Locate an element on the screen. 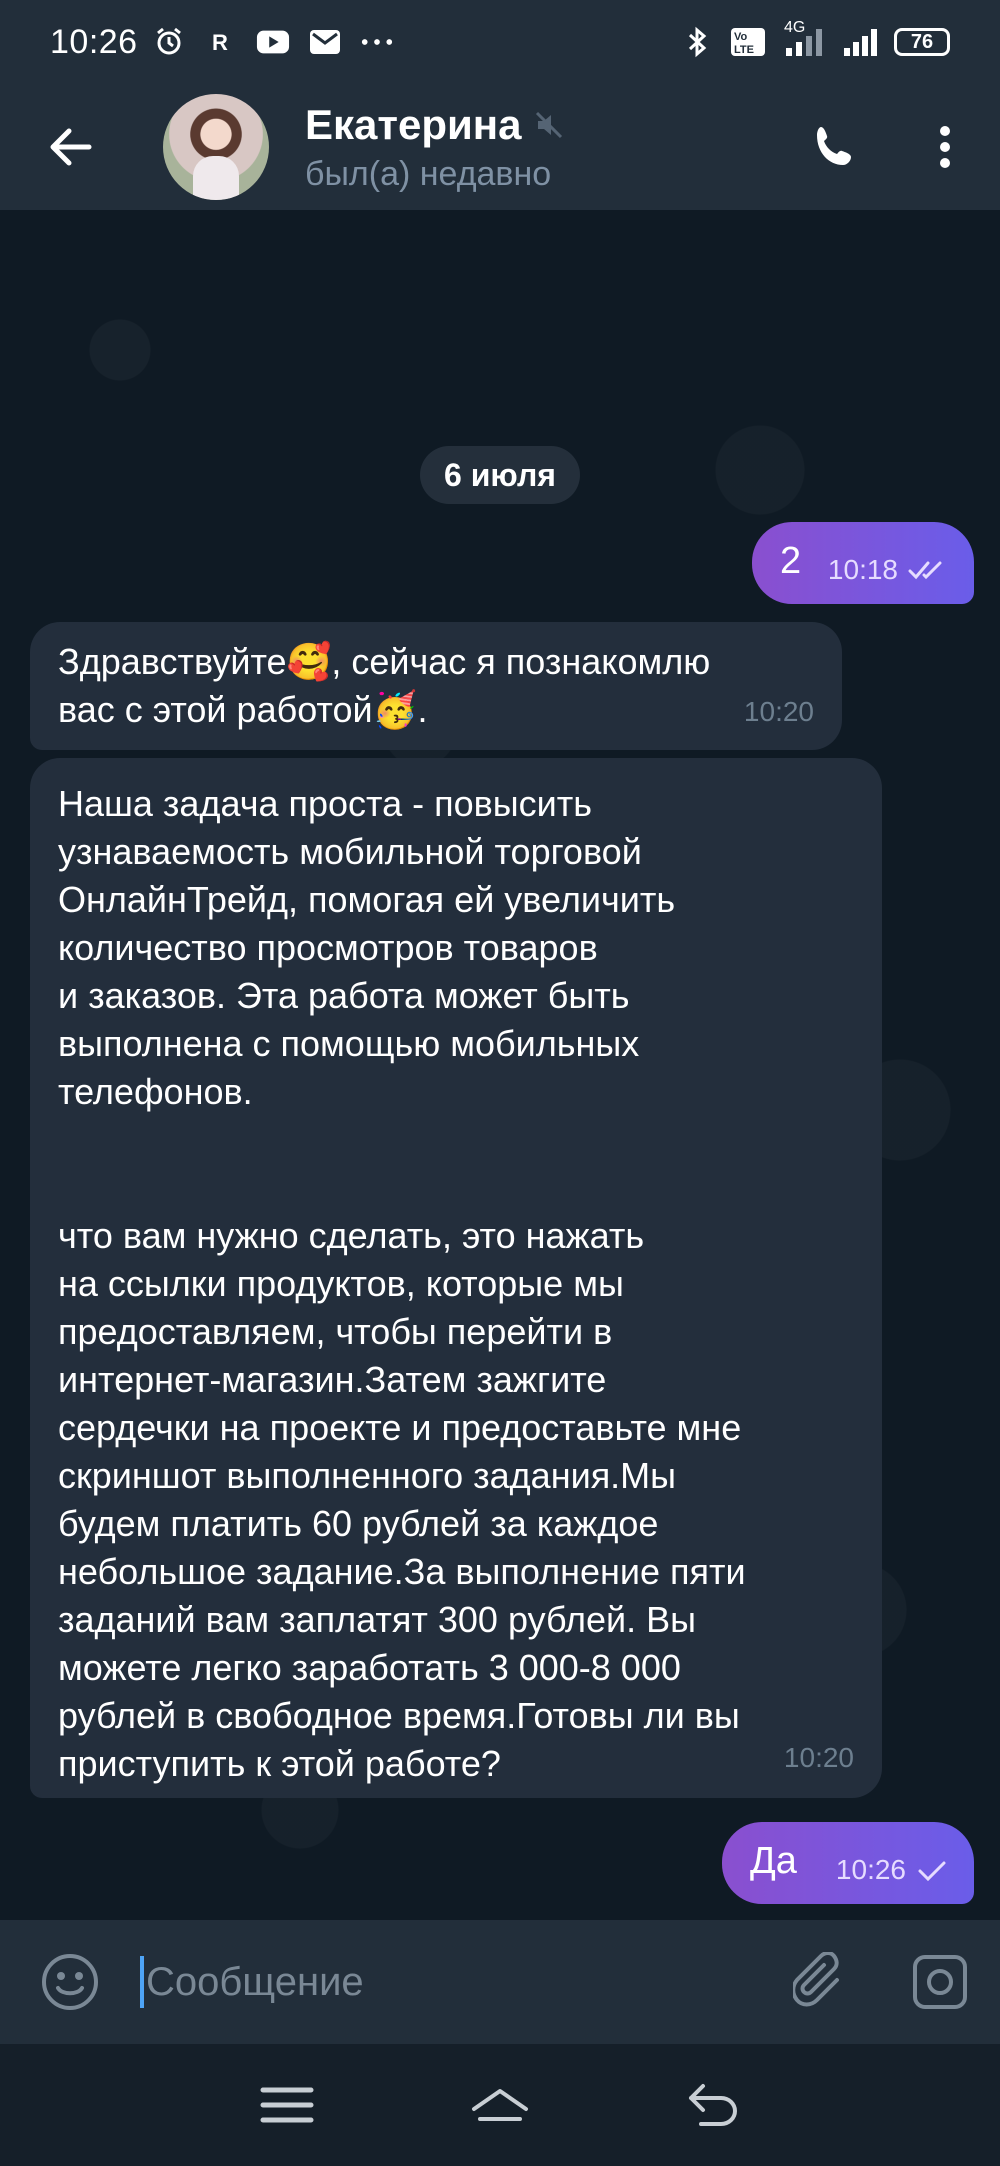 Image resolution: width=1000 pixels, height=2166 pixels. message-input-bar: Сообщение is located at coordinates (500, 1982).